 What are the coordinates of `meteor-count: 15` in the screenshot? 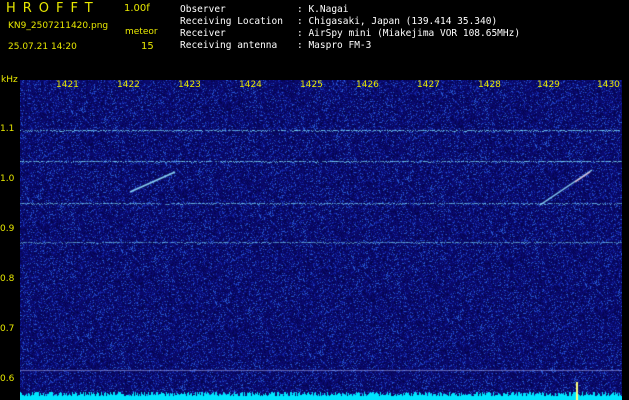 It's located at (147, 46).